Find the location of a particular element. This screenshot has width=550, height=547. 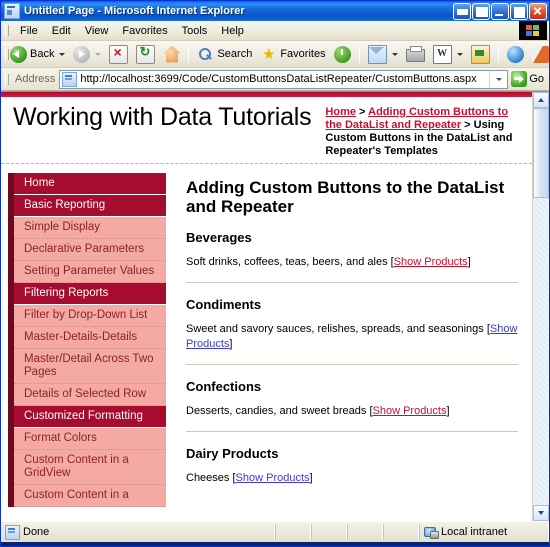

back-dropdown-icon is located at coordinates (62, 54).